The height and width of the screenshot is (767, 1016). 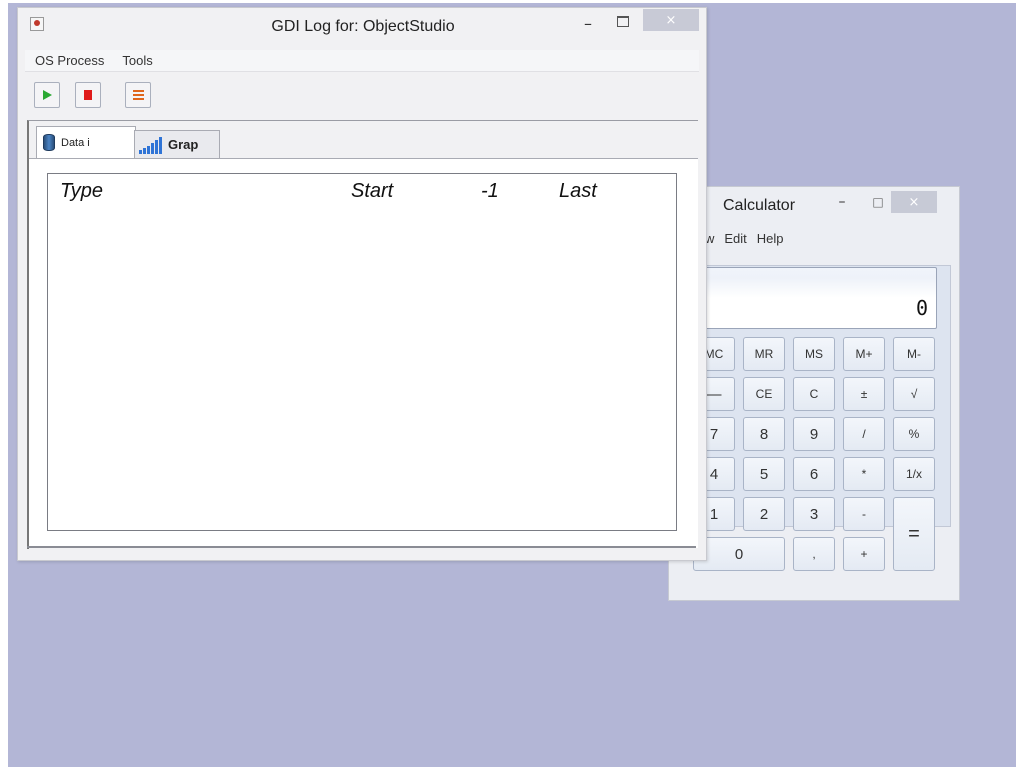 What do you see at coordinates (764, 354) in the screenshot?
I see `key-mr: MR` at bounding box center [764, 354].